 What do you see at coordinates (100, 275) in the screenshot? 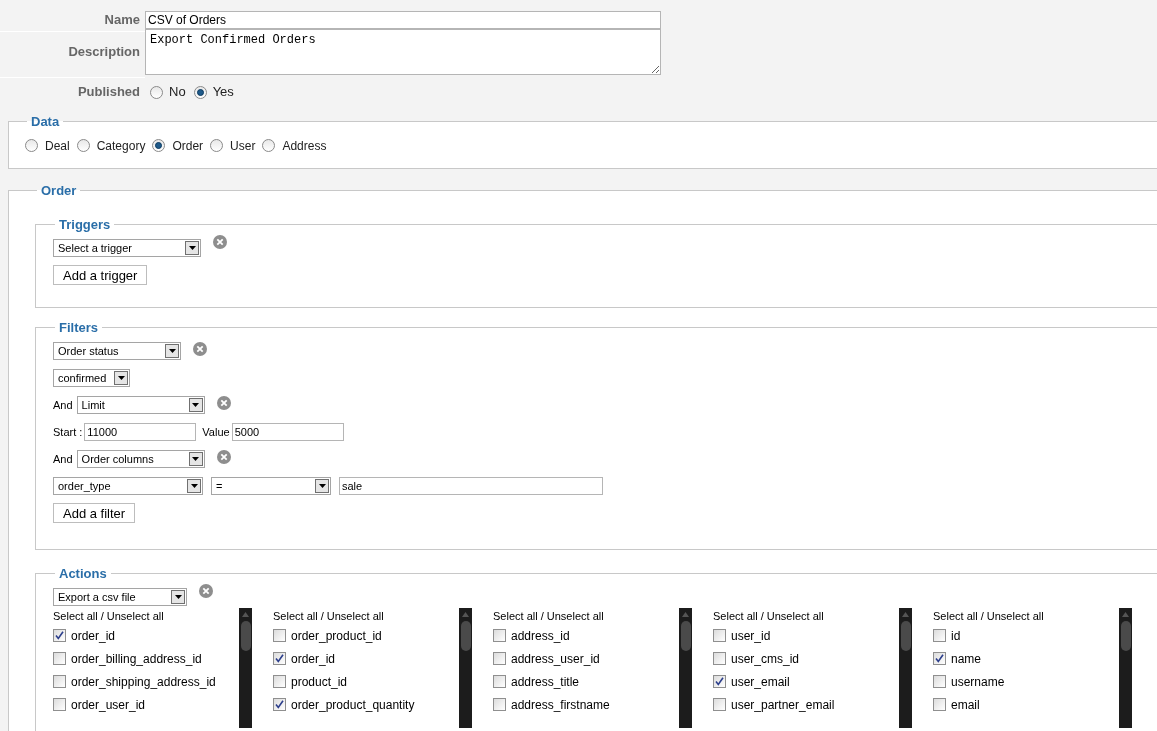
I see `add-button: Add a trigger` at bounding box center [100, 275].